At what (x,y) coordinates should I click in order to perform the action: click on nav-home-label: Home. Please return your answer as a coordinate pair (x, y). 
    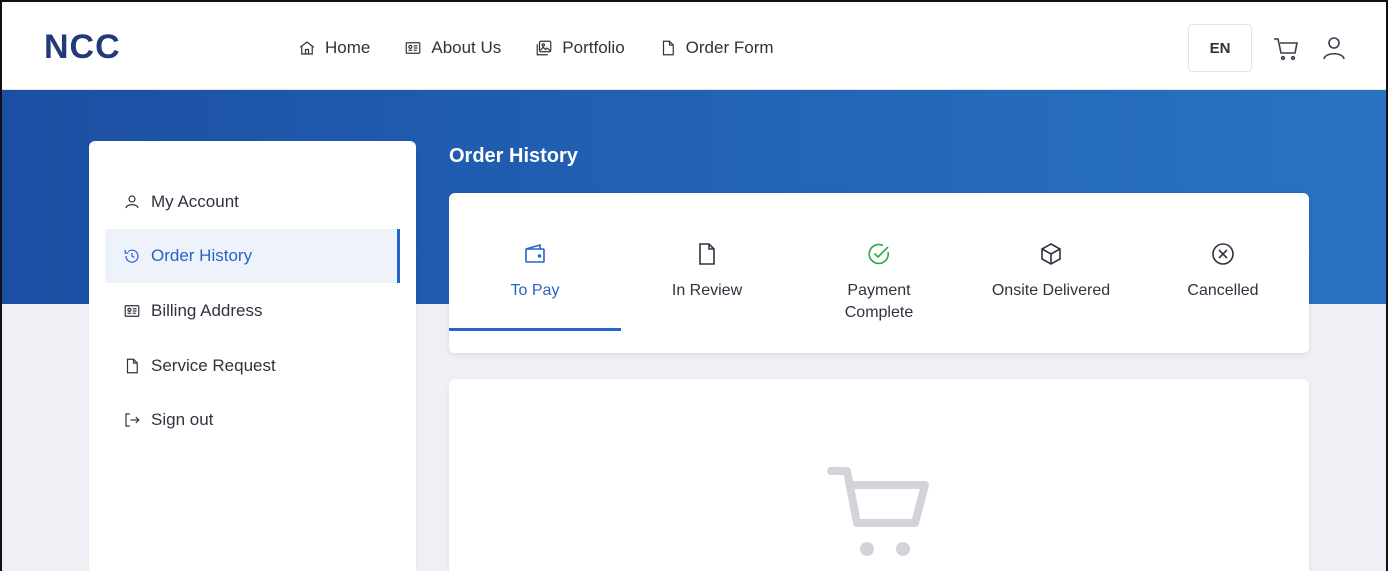
    Looking at the image, I should click on (348, 47).